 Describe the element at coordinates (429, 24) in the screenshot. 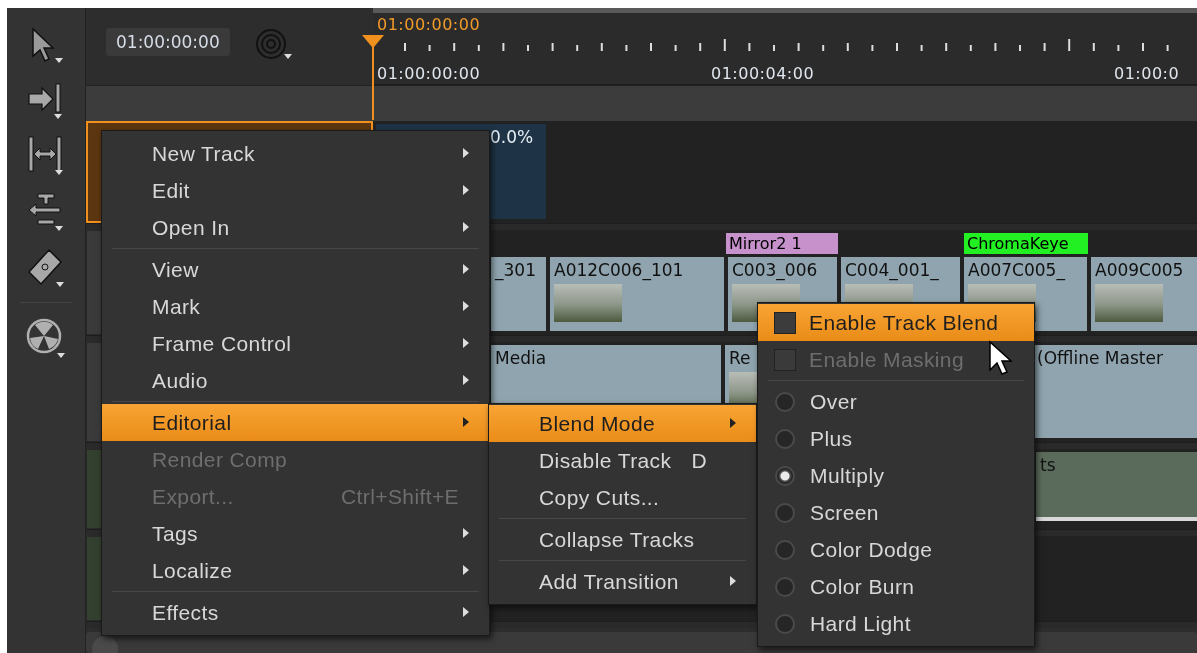

I see `playhead-timecode: 01:00:00:00` at that location.